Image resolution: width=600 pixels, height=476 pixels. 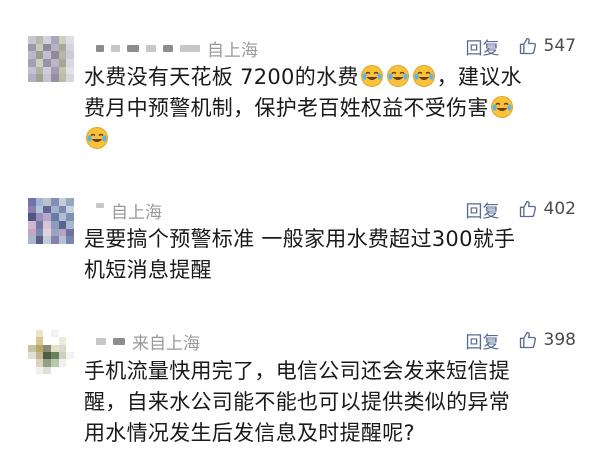 I want to click on like-count: 398, so click(x=559, y=340).